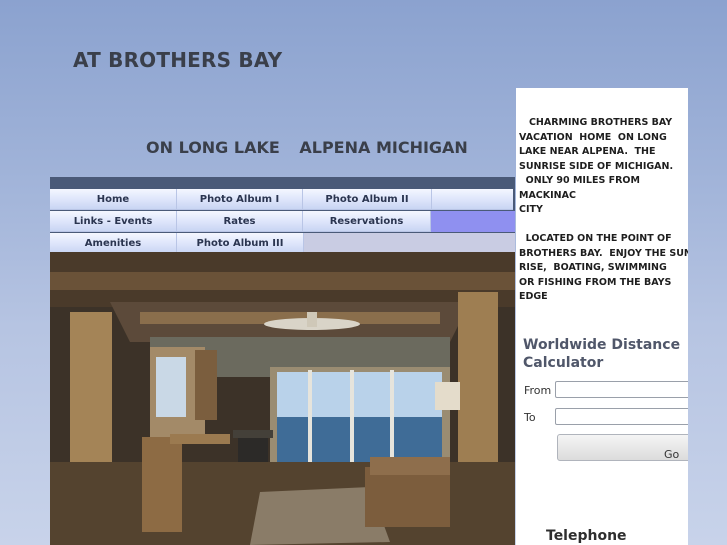  I want to click on nav-photo-album-2: Photo Album II, so click(367, 199).